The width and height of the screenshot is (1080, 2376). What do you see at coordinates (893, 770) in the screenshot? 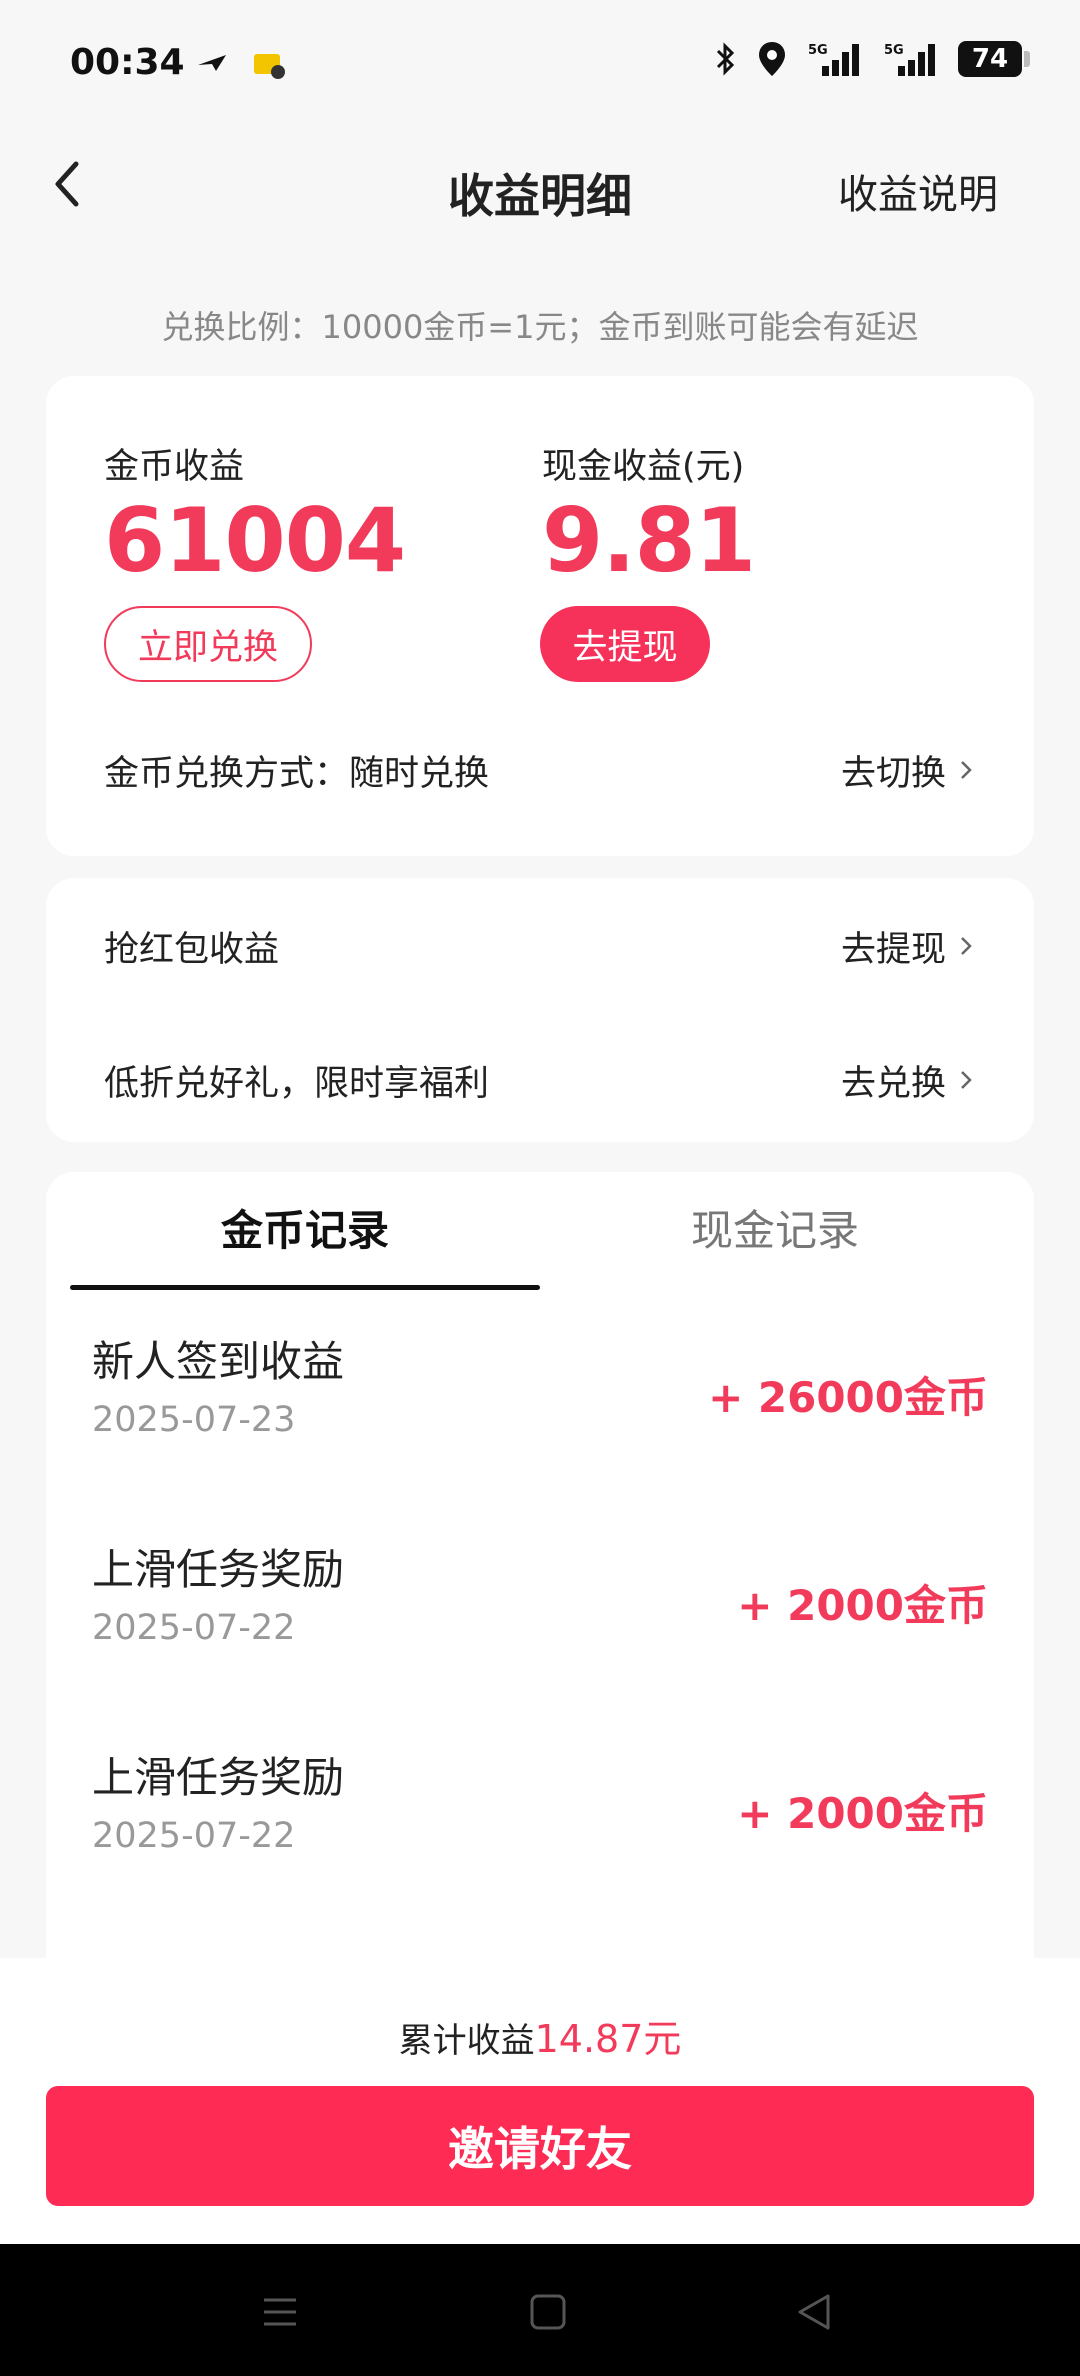
I see `switch-mode-link: 去切换` at bounding box center [893, 770].